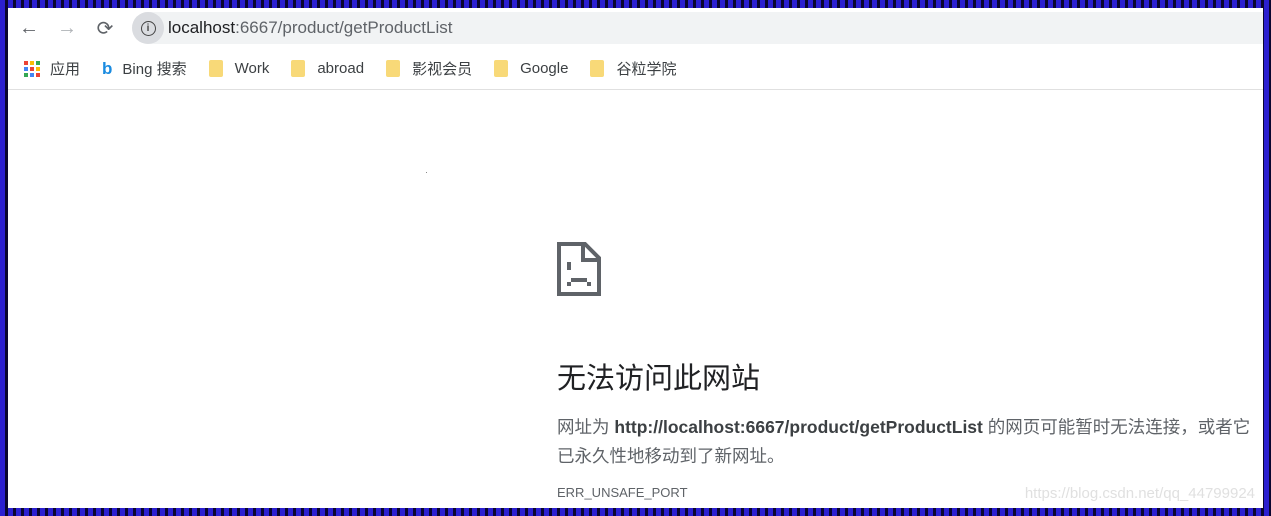 The image size is (1271, 516). What do you see at coordinates (646, 69) in the screenshot?
I see `bookmark-label: 谷粒学院` at bounding box center [646, 69].